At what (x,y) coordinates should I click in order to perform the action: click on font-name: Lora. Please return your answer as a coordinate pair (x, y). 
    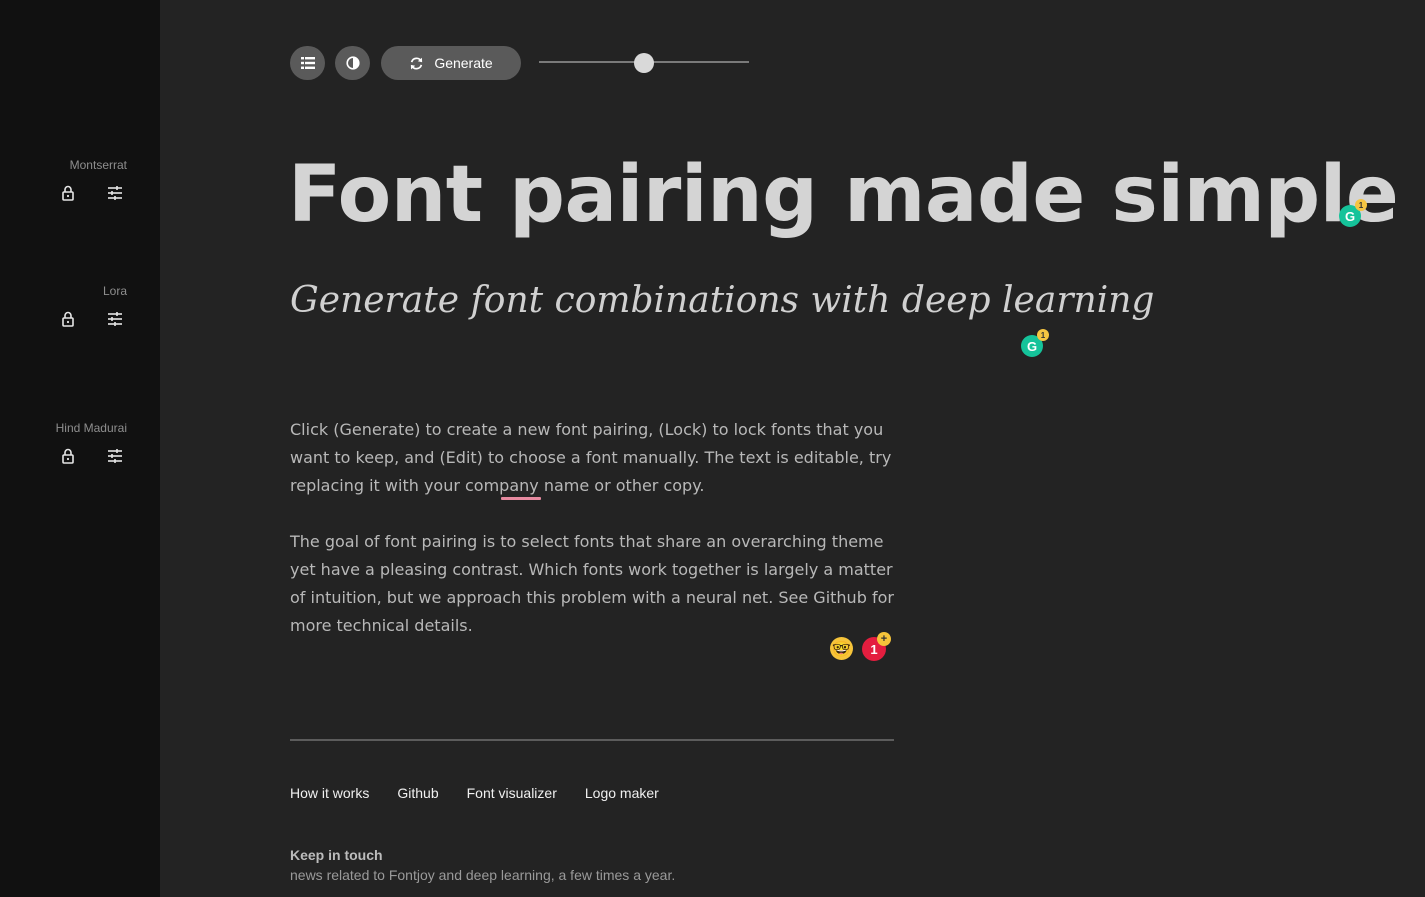
    Looking at the image, I should click on (114, 291).